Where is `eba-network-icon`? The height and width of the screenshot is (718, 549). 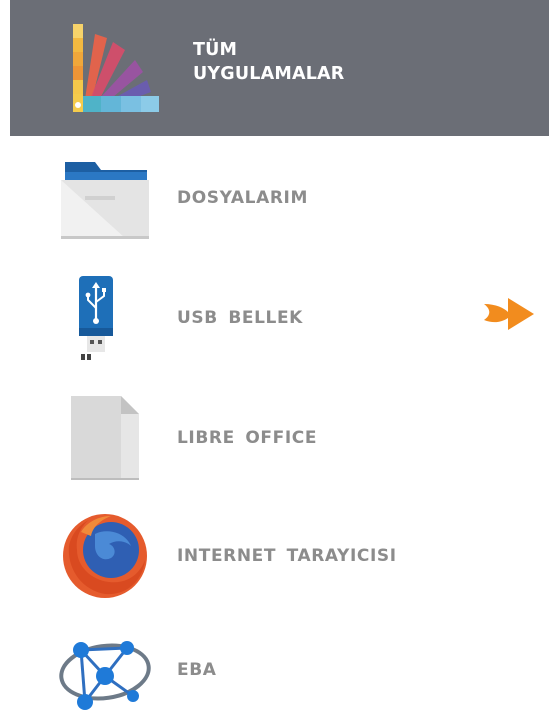 eba-network-icon is located at coordinates (105, 675).